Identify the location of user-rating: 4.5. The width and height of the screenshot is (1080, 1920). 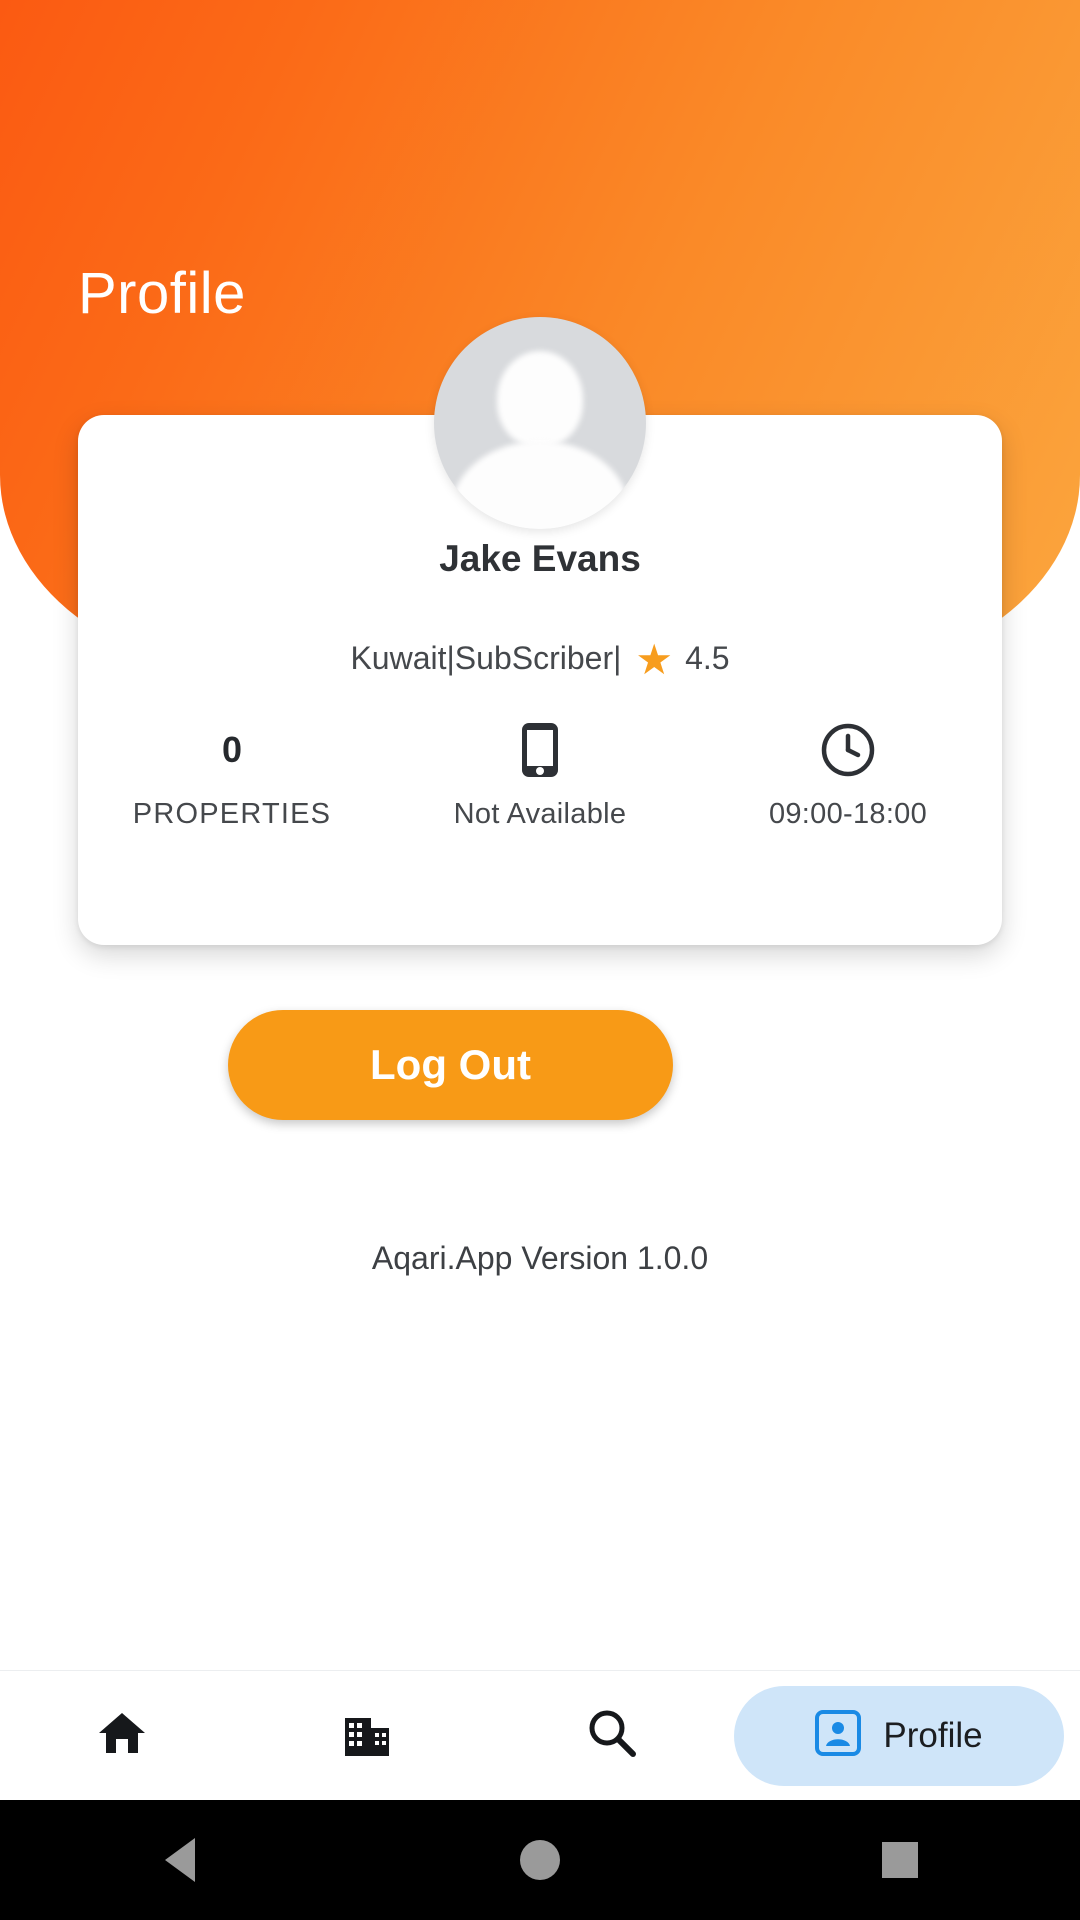
(707, 658).